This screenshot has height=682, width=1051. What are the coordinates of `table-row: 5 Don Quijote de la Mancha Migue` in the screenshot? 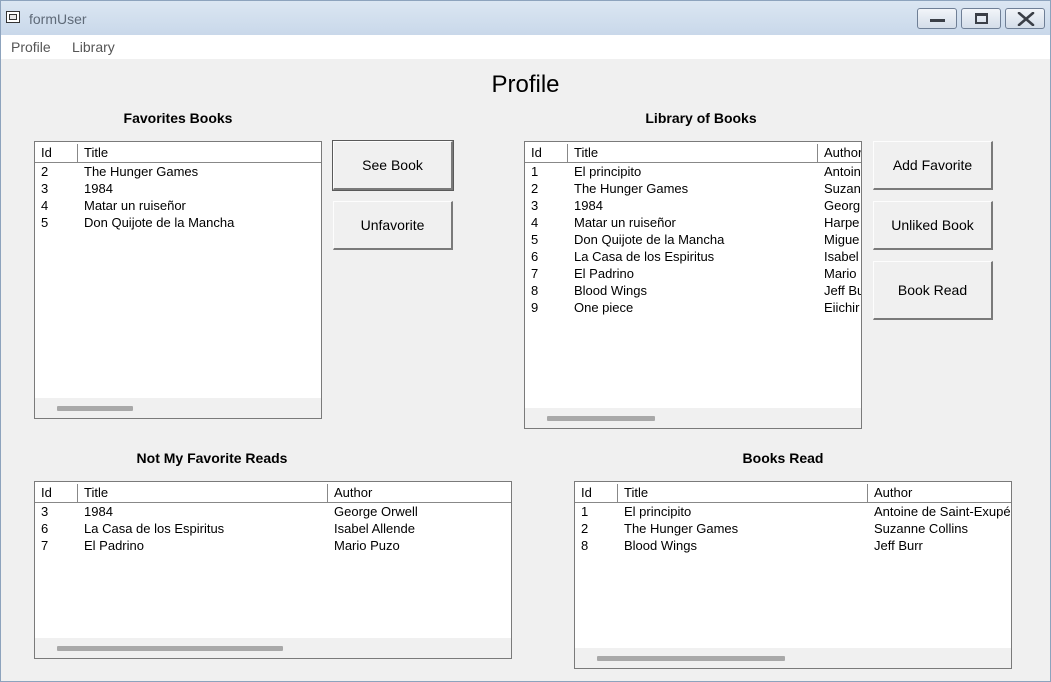 It's located at (693, 239).